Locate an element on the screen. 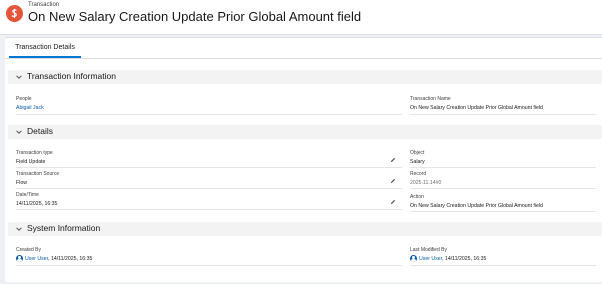 The width and height of the screenshot is (602, 284). transaction-icon is located at coordinates (14, 13).